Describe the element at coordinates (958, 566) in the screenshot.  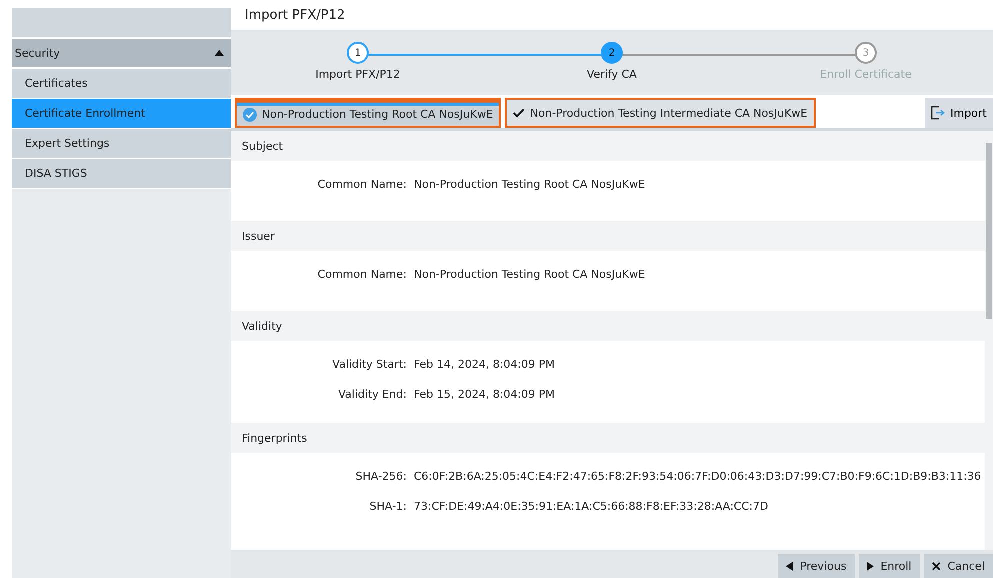
I see `footer-button: Cancel` at that location.